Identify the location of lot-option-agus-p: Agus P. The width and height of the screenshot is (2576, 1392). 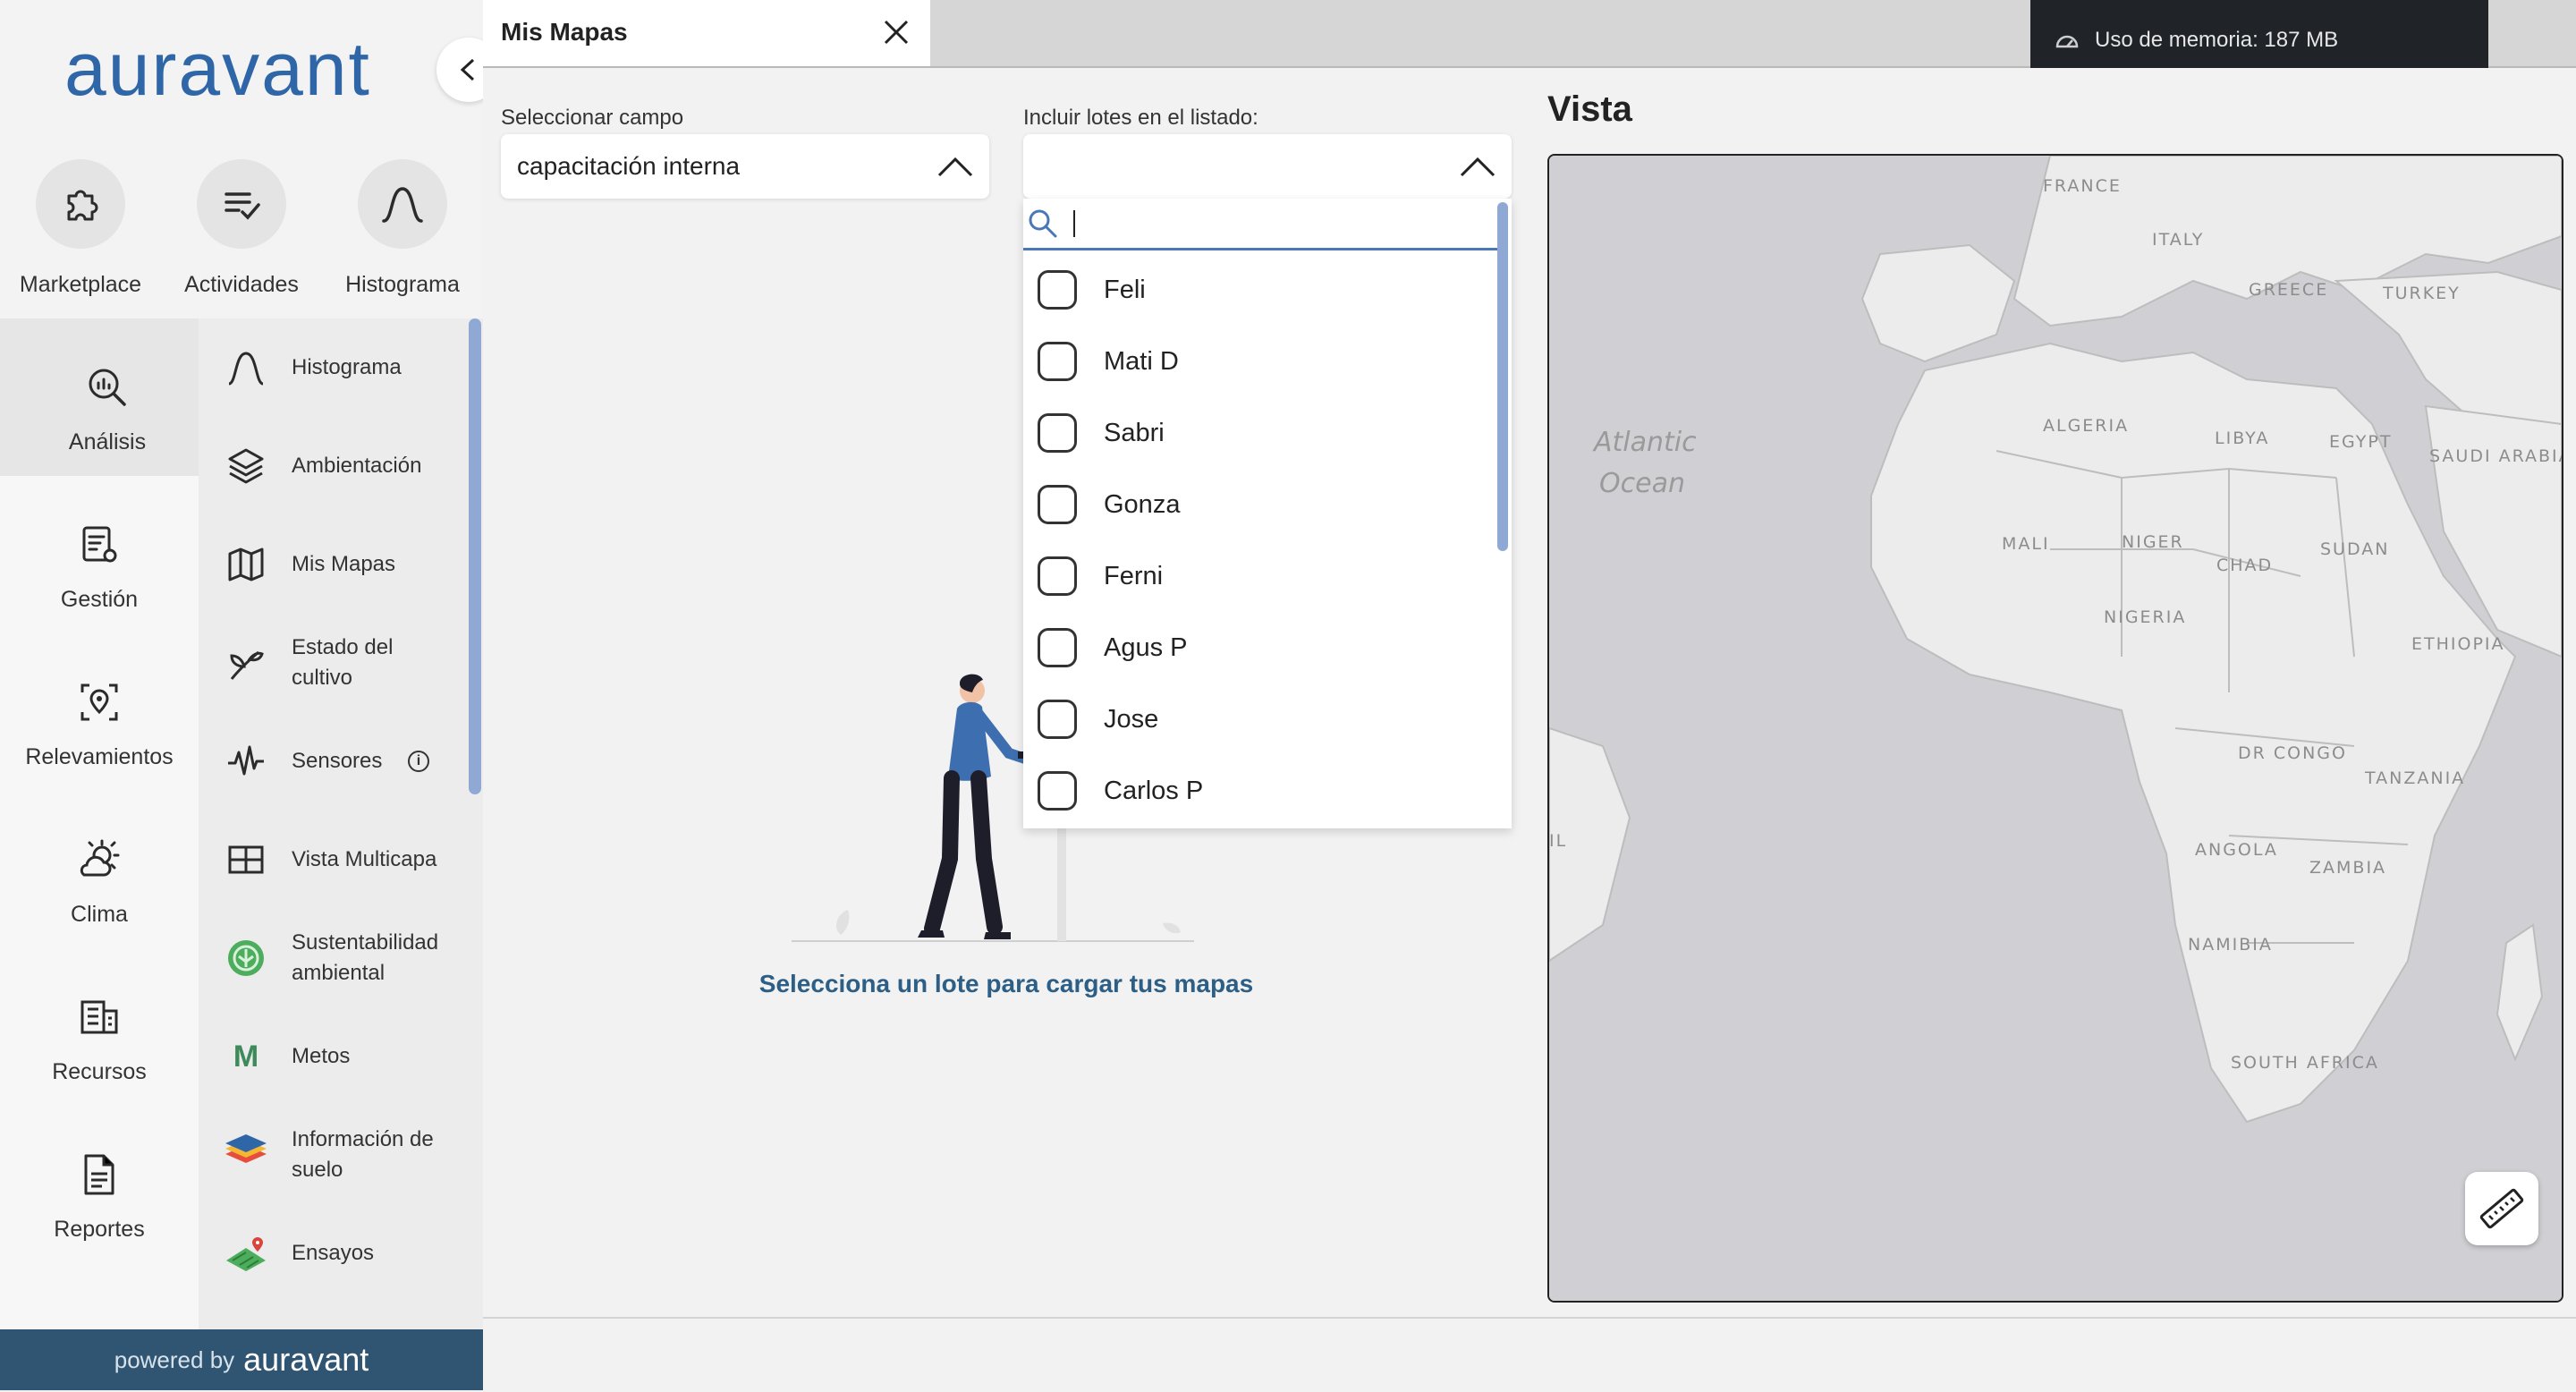
(1113, 647).